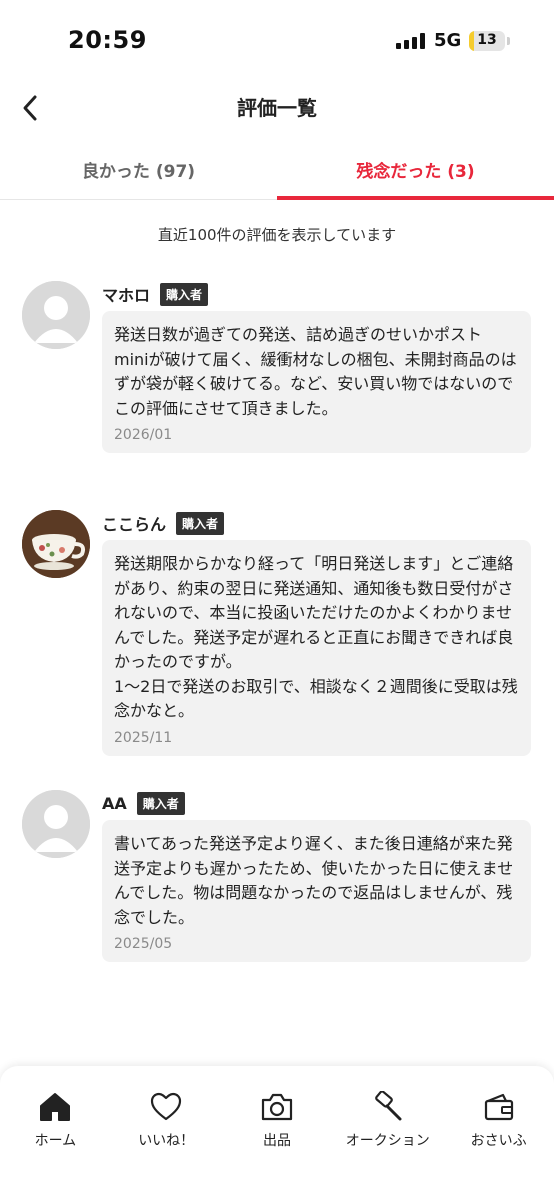 The width and height of the screenshot is (554, 1200). Describe the element at coordinates (277, 235) in the screenshot. I see `notice-text: 直近100件の評価を表示しています` at that location.